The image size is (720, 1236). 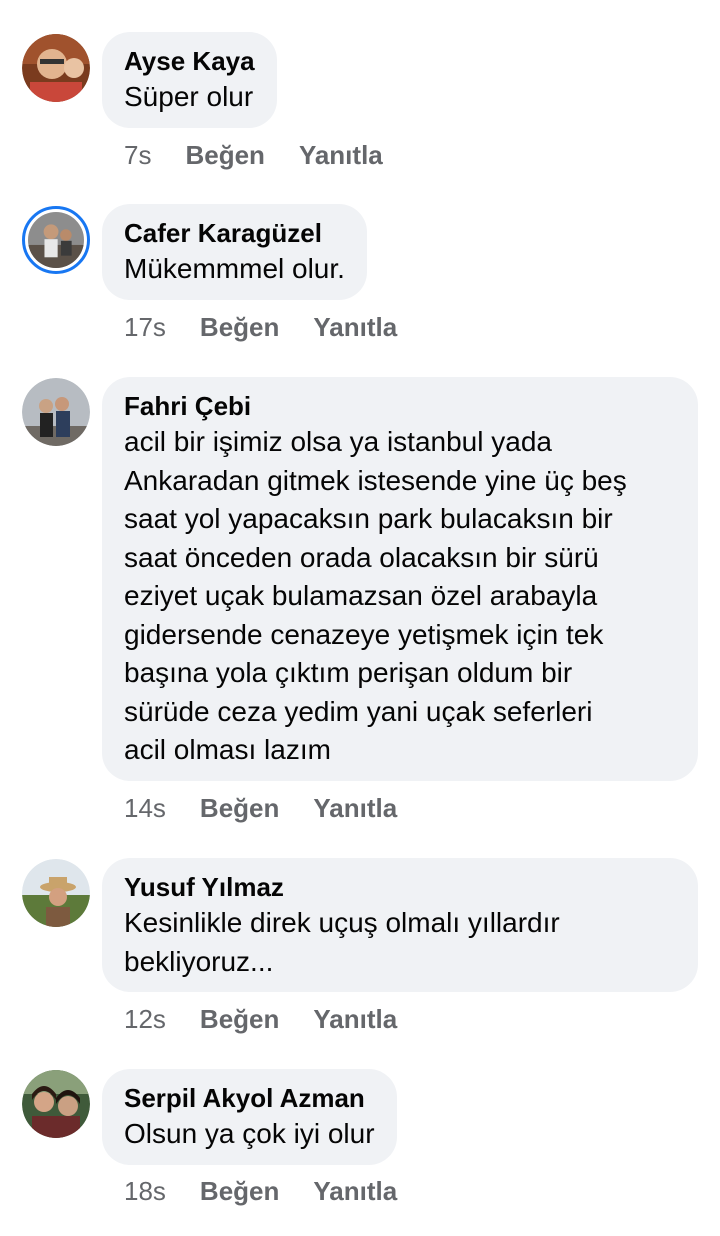 I want to click on author-name: Yusuf Yılmaz, so click(x=400, y=887).